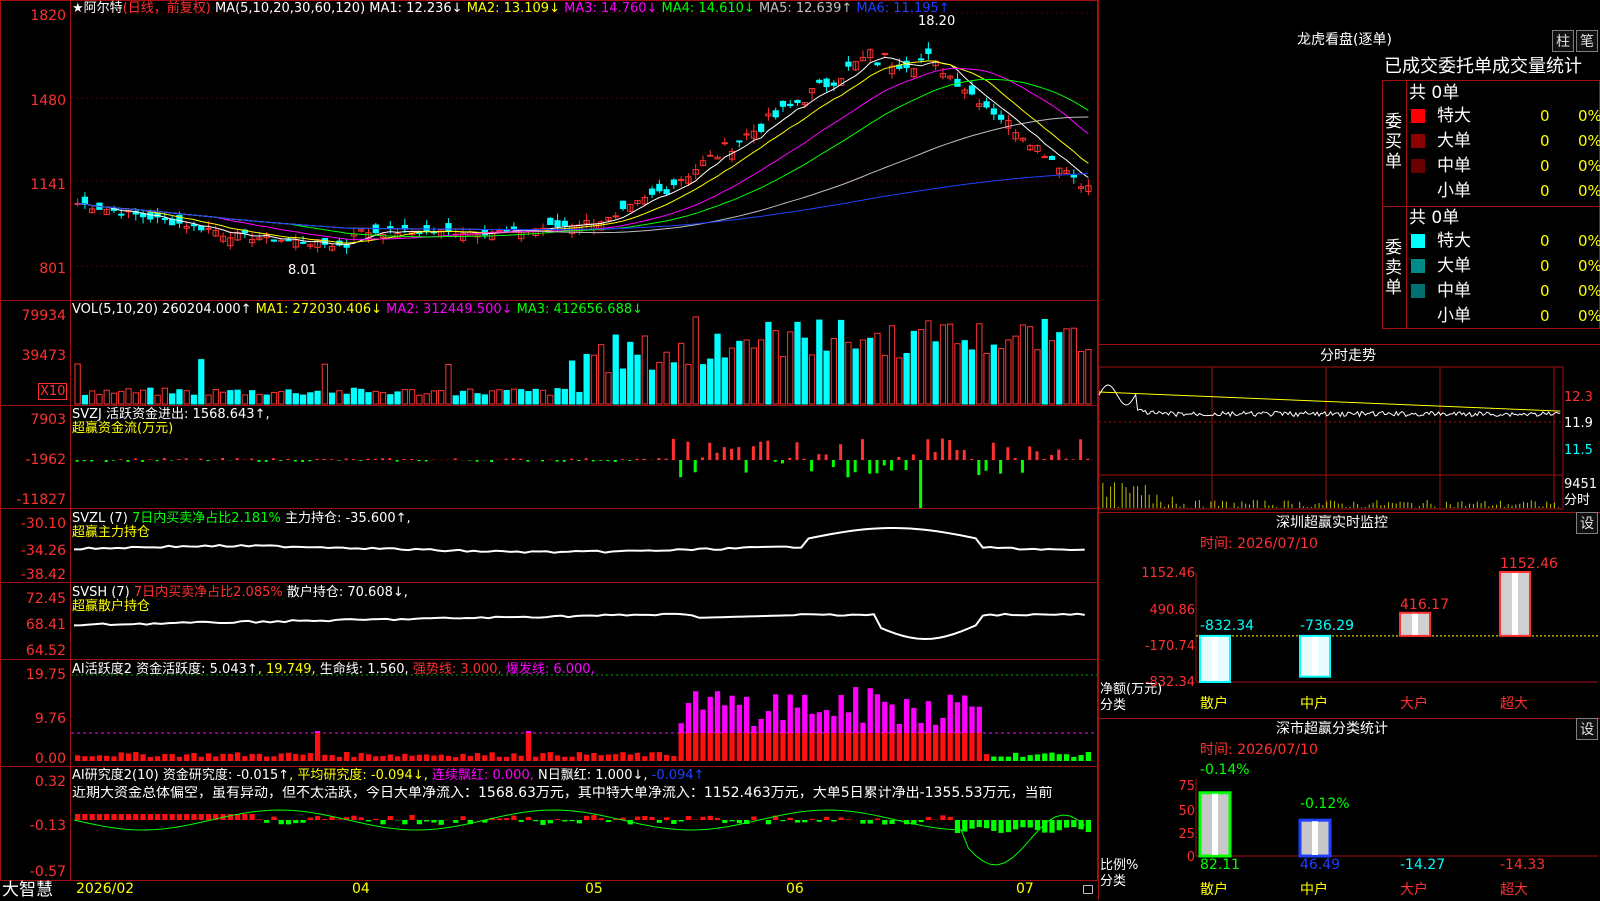 The image size is (1600, 901). I want to click on svzl-axis-0: -30.10, so click(33, 524).